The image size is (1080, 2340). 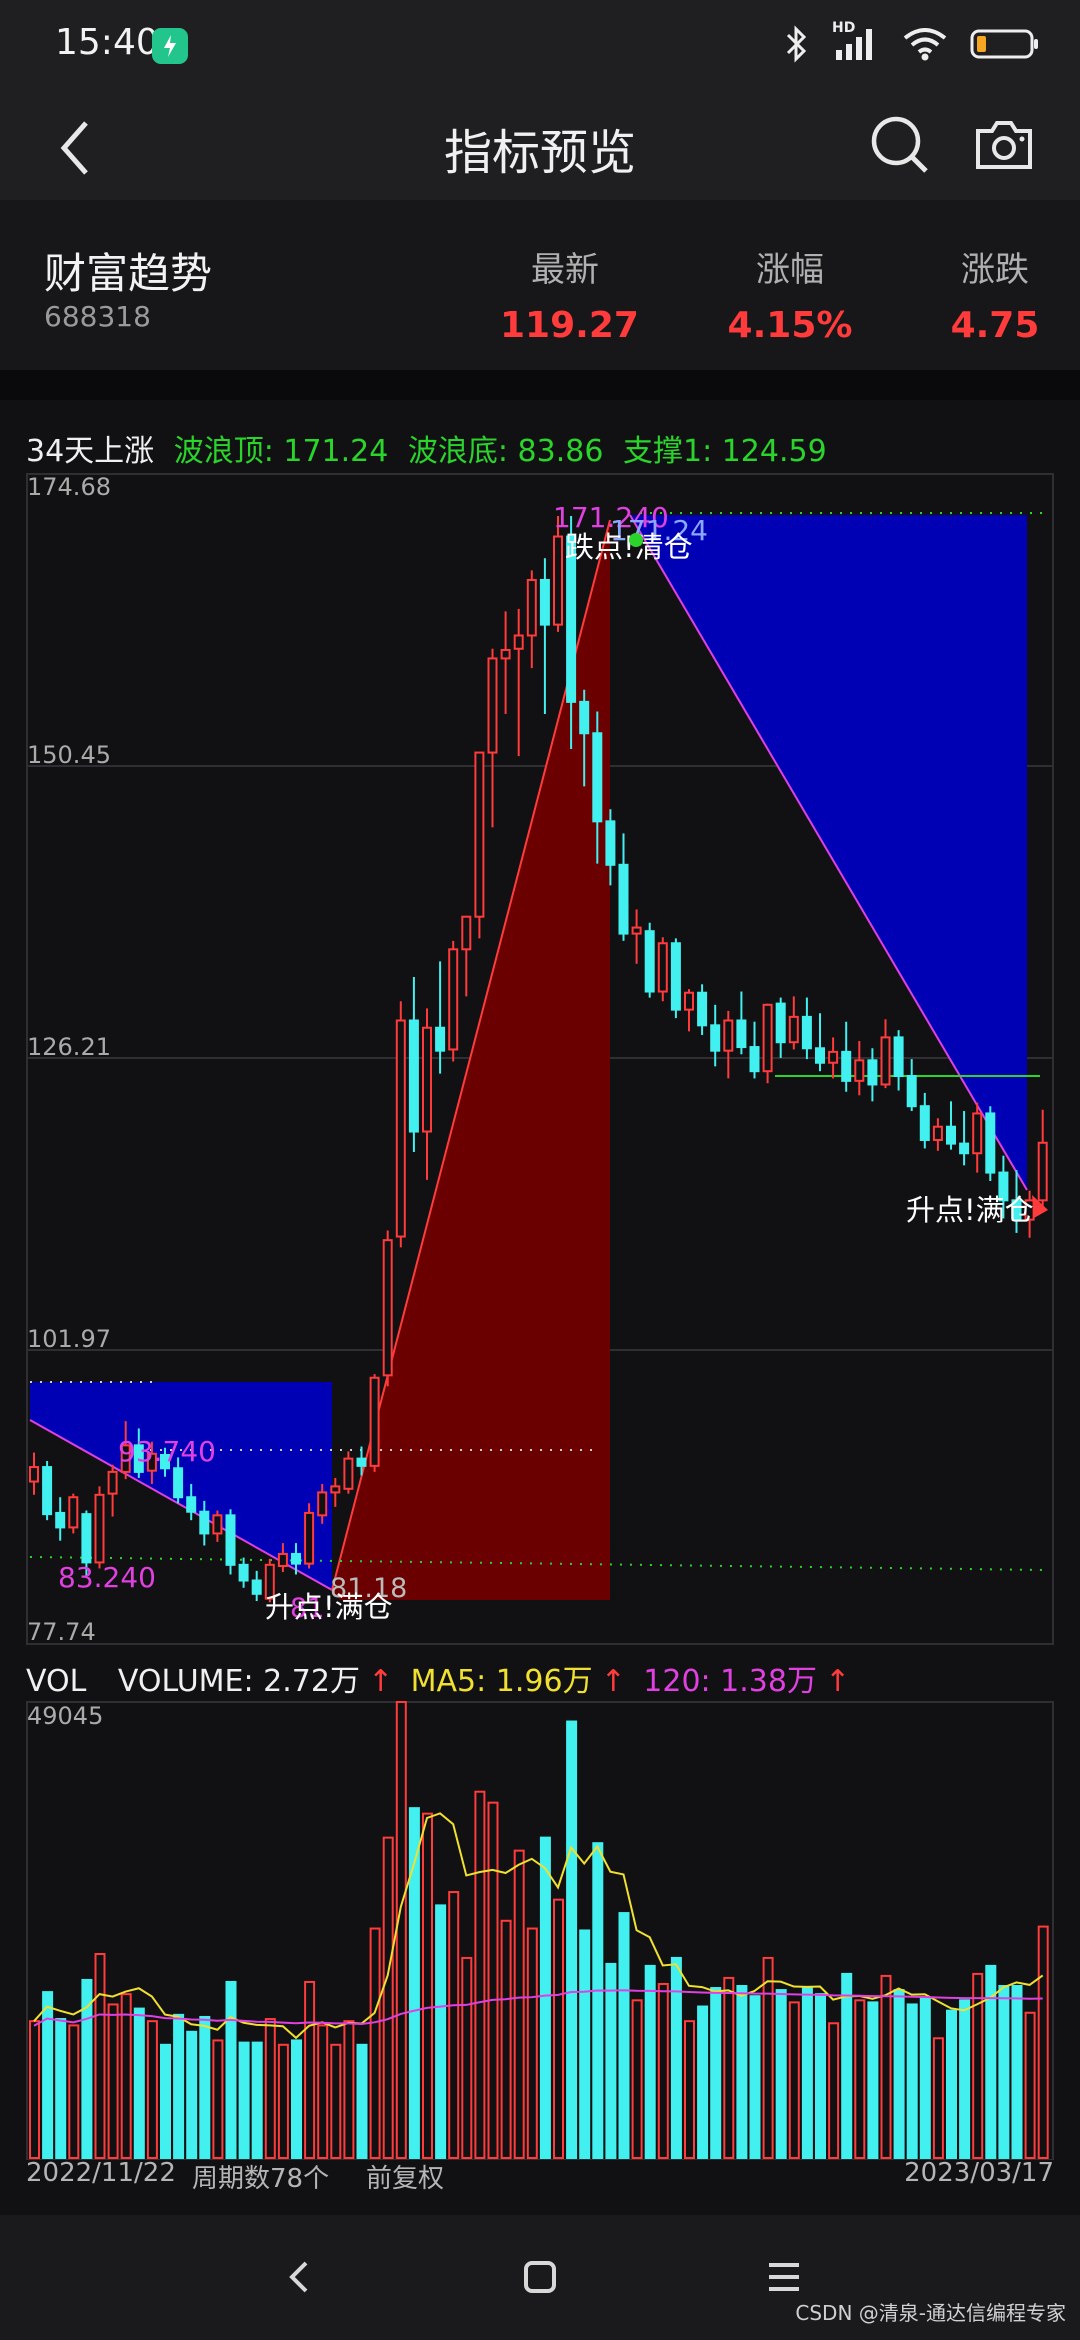 What do you see at coordinates (629, 547) in the screenshot?
I see `sell-signal-label: 跌点!清仓` at bounding box center [629, 547].